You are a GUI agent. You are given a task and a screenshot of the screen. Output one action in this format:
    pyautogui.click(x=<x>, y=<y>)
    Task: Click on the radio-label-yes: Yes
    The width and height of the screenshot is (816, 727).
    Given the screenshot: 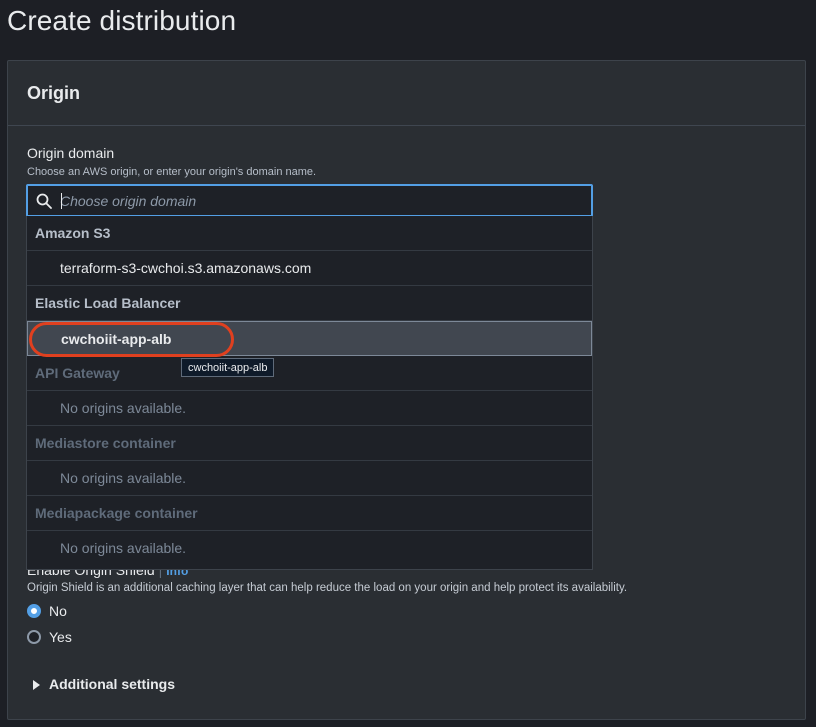 What is the action you would take?
    pyautogui.click(x=60, y=637)
    